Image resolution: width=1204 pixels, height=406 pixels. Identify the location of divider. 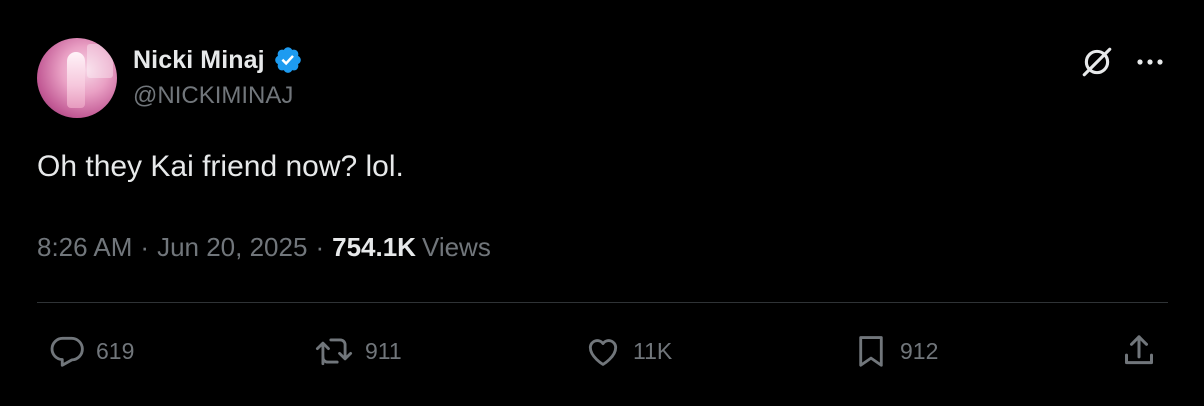
(602, 302).